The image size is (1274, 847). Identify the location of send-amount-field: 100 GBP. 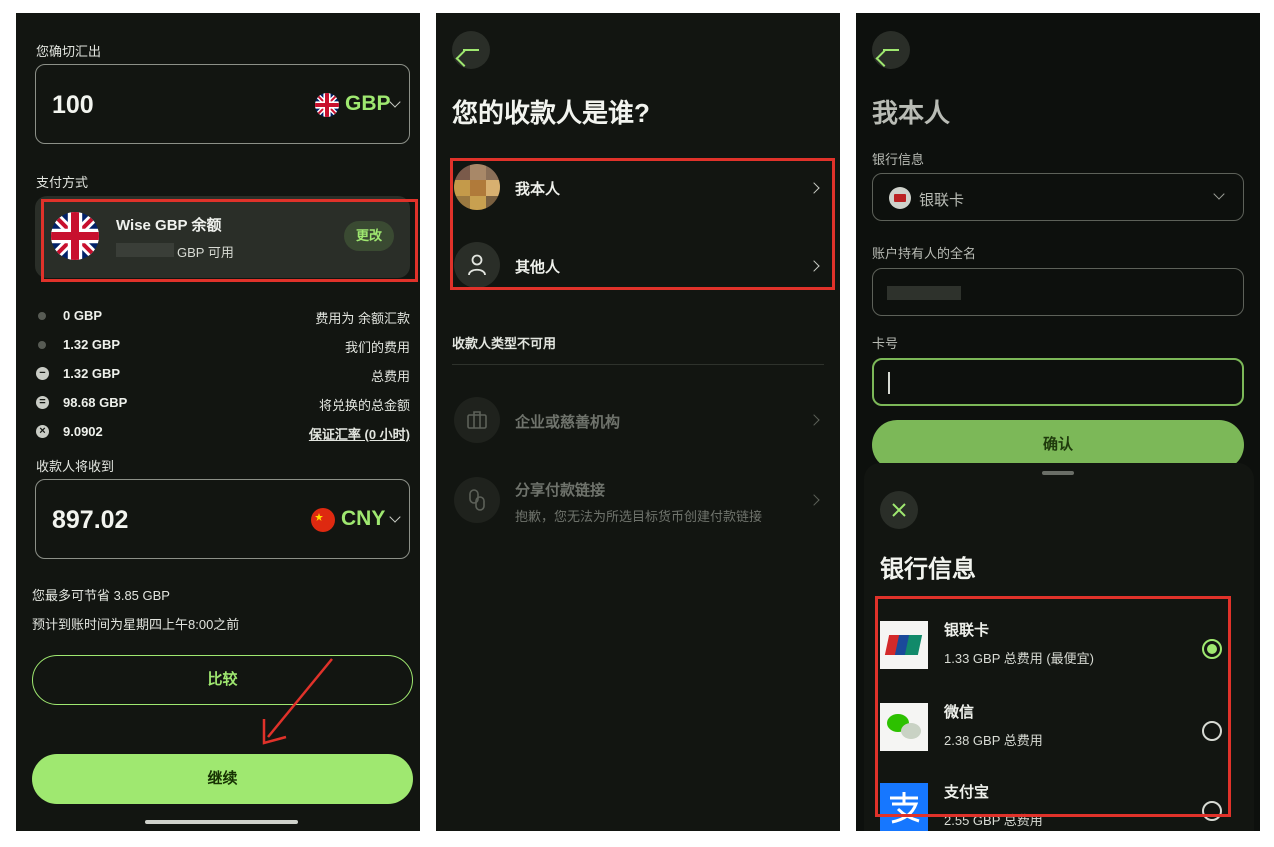
(222, 104).